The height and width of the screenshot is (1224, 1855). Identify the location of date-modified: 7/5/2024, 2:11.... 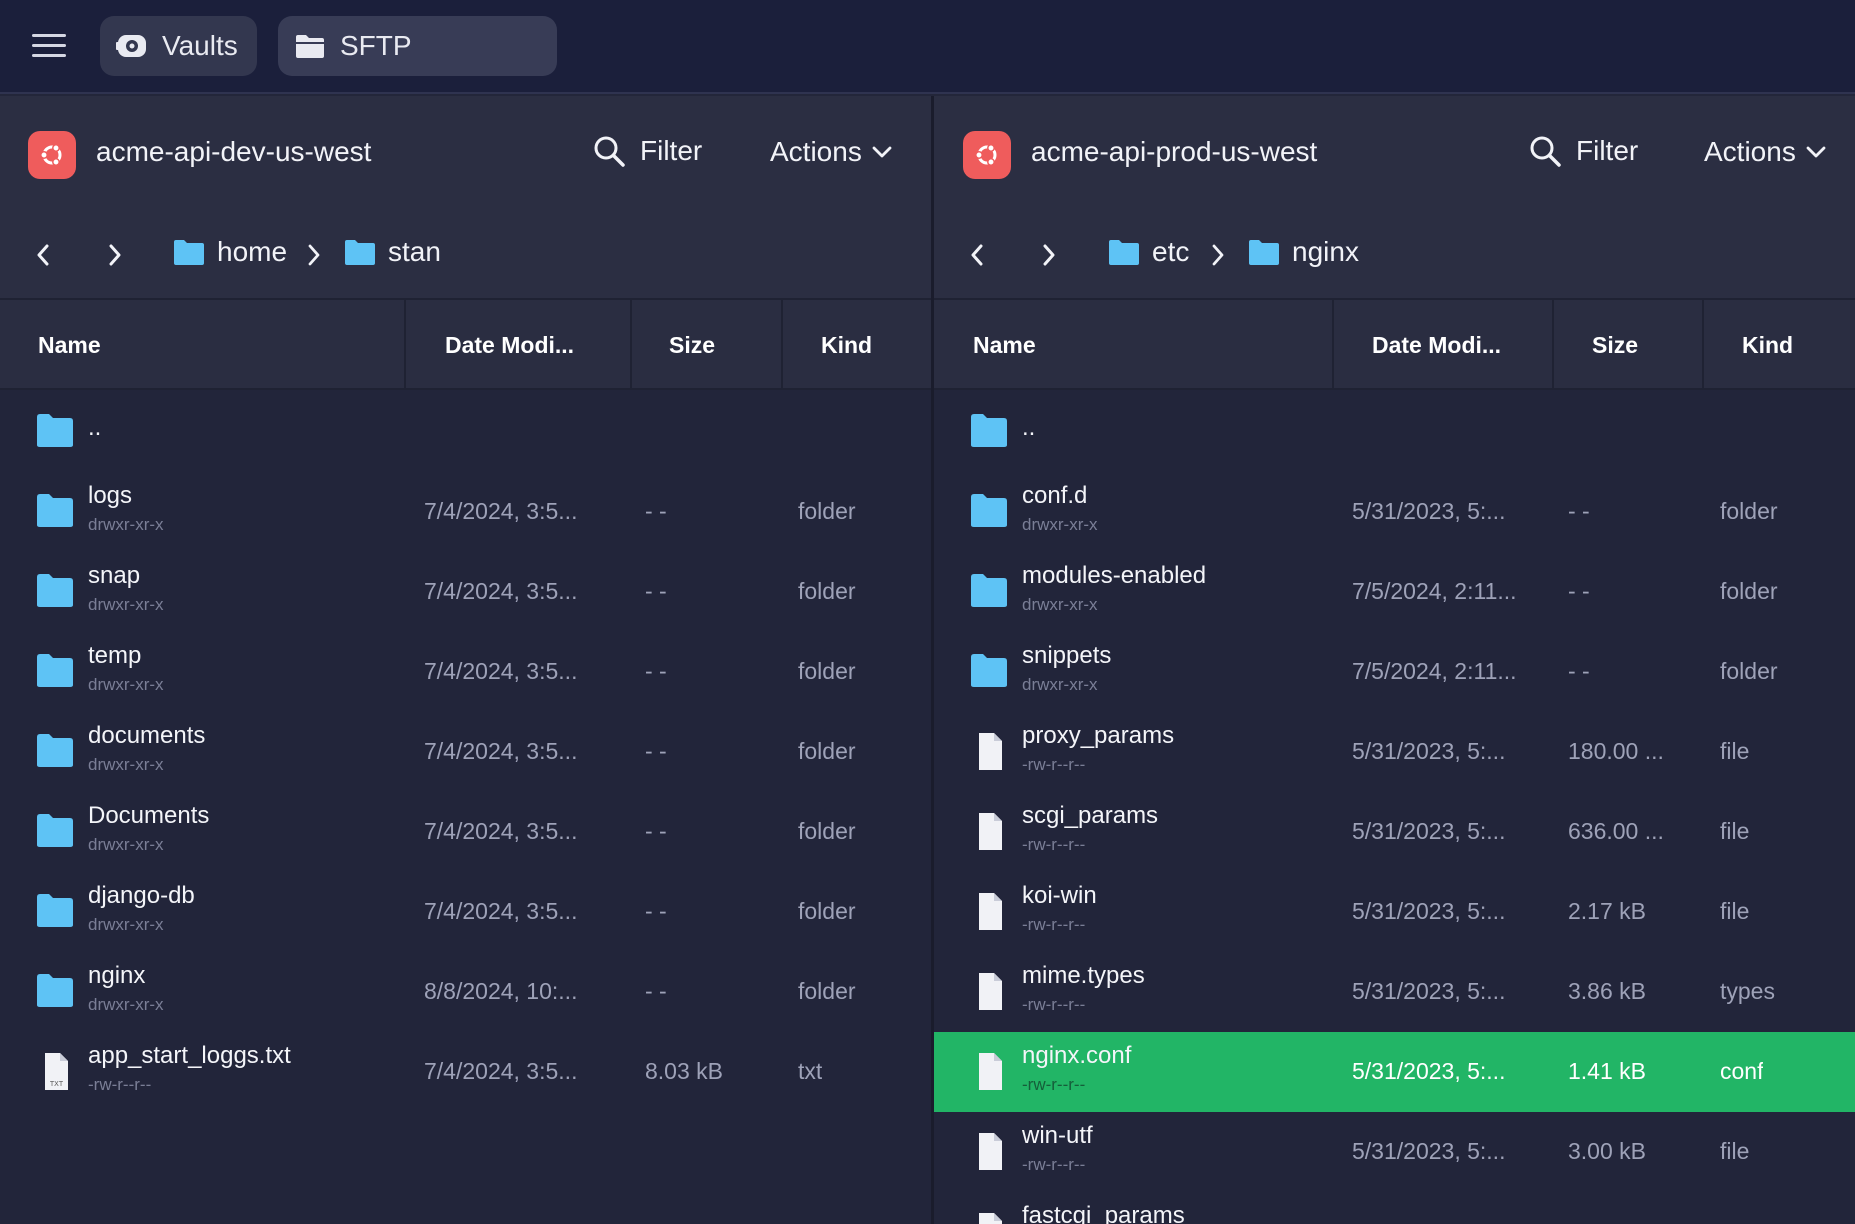
(1434, 671).